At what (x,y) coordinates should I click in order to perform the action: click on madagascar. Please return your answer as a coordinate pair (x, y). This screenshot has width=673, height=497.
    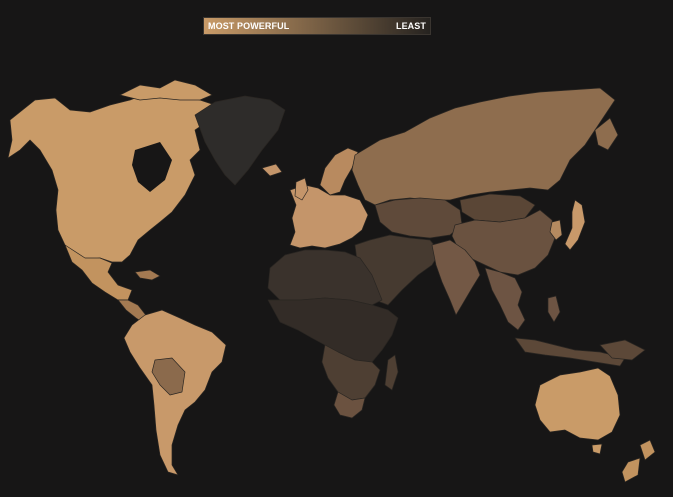
    Looking at the image, I should click on (391, 372).